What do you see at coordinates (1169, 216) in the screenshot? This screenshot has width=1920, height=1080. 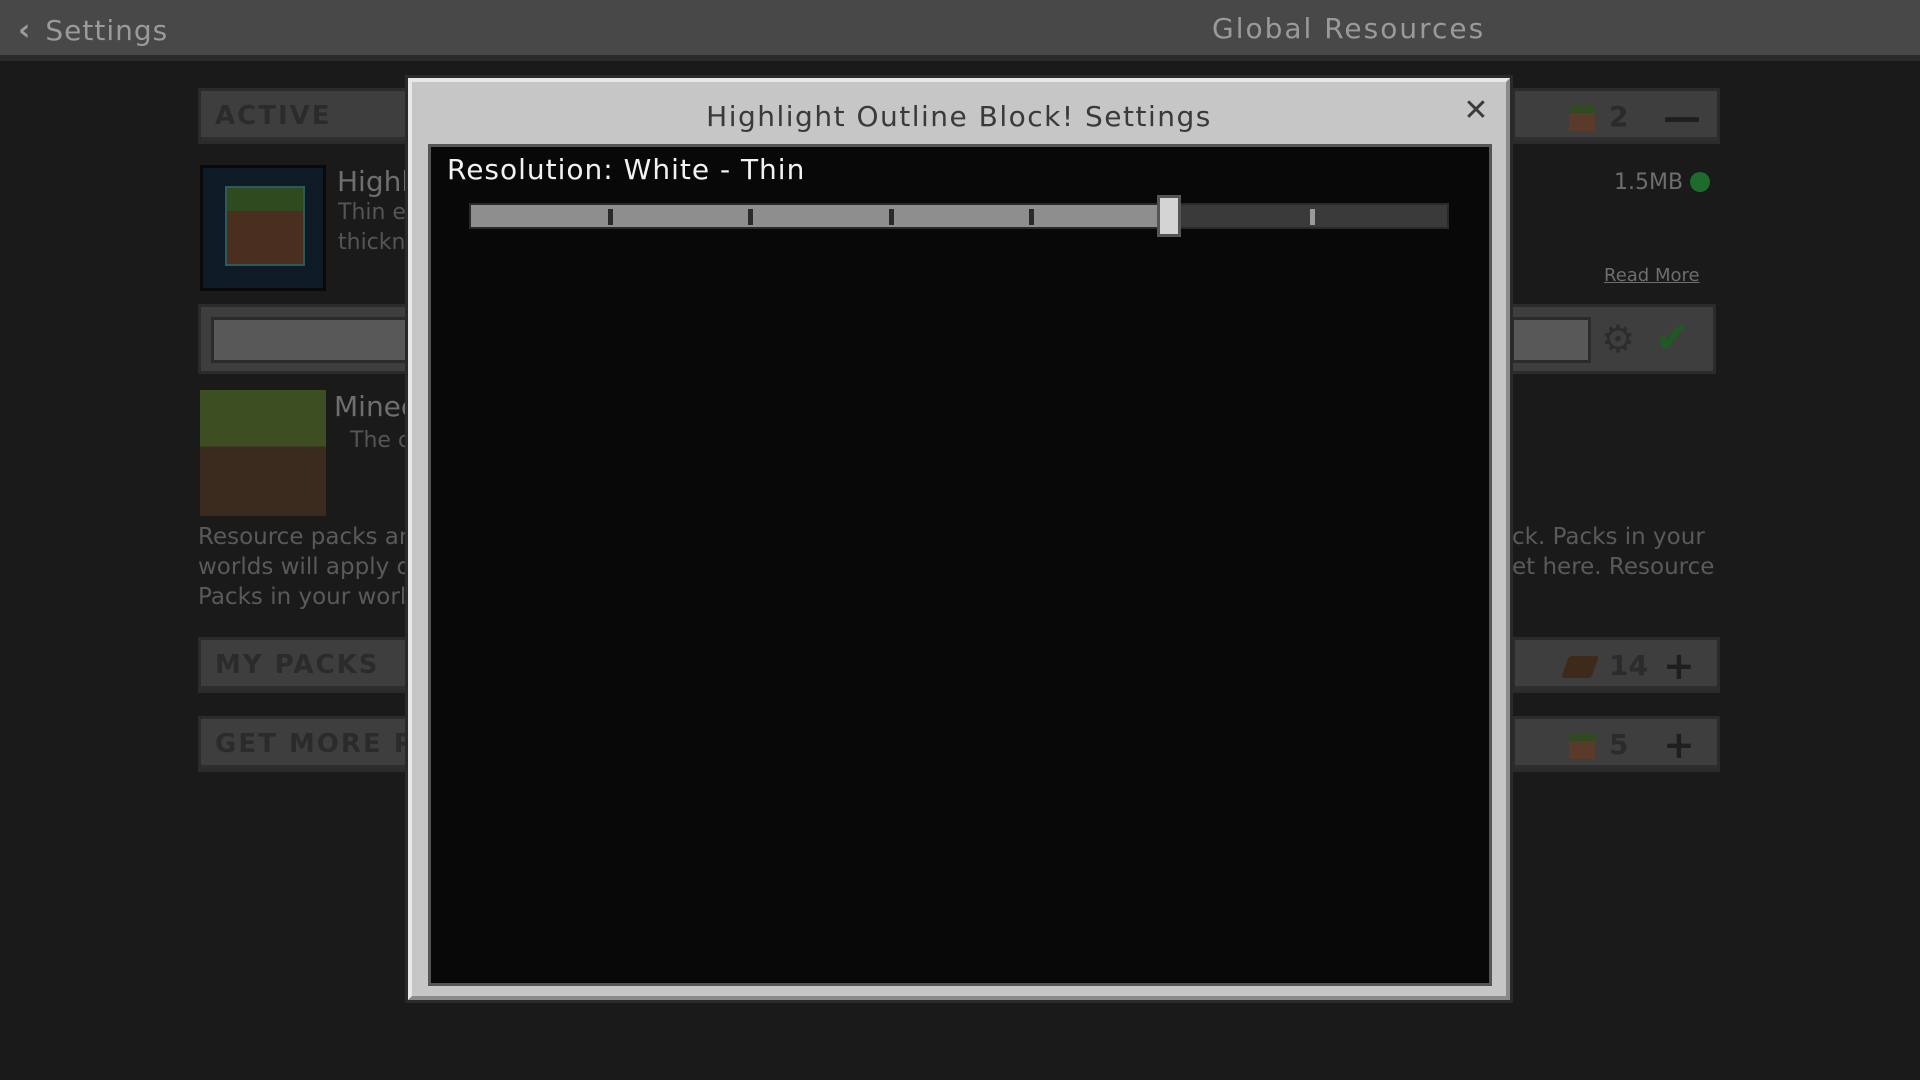 I see `slider-thumb` at bounding box center [1169, 216].